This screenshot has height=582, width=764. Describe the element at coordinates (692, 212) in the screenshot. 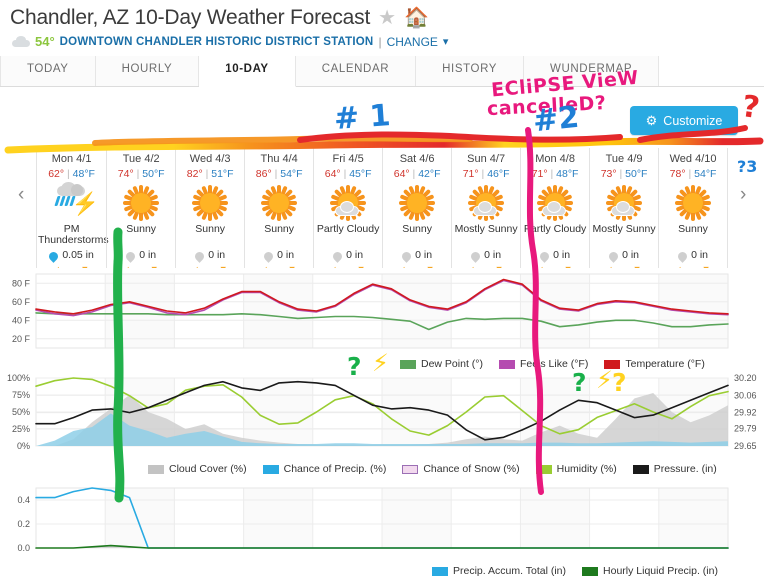

I see `forecast-day-column: Wed 4/10 78° | 54°F Sunny 0 in ▲ ▼` at that location.